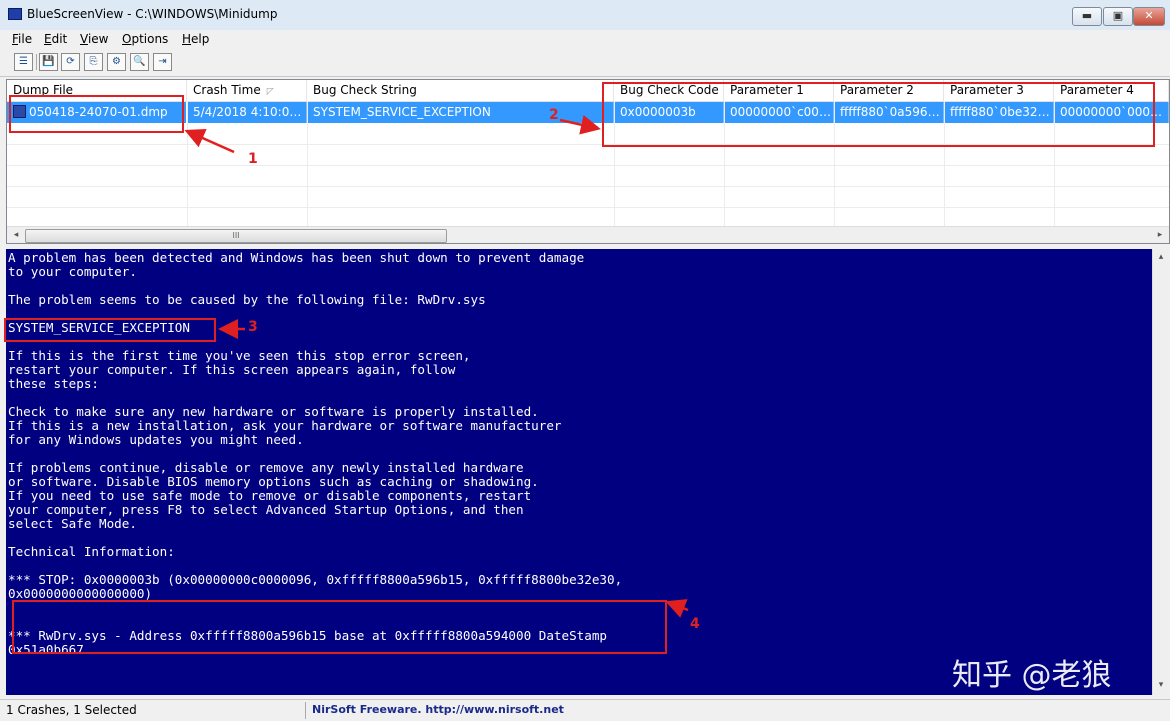 The image size is (1170, 721). Describe the element at coordinates (585, 39) in the screenshot. I see `menu-bar: File Edit View Options Help` at that location.